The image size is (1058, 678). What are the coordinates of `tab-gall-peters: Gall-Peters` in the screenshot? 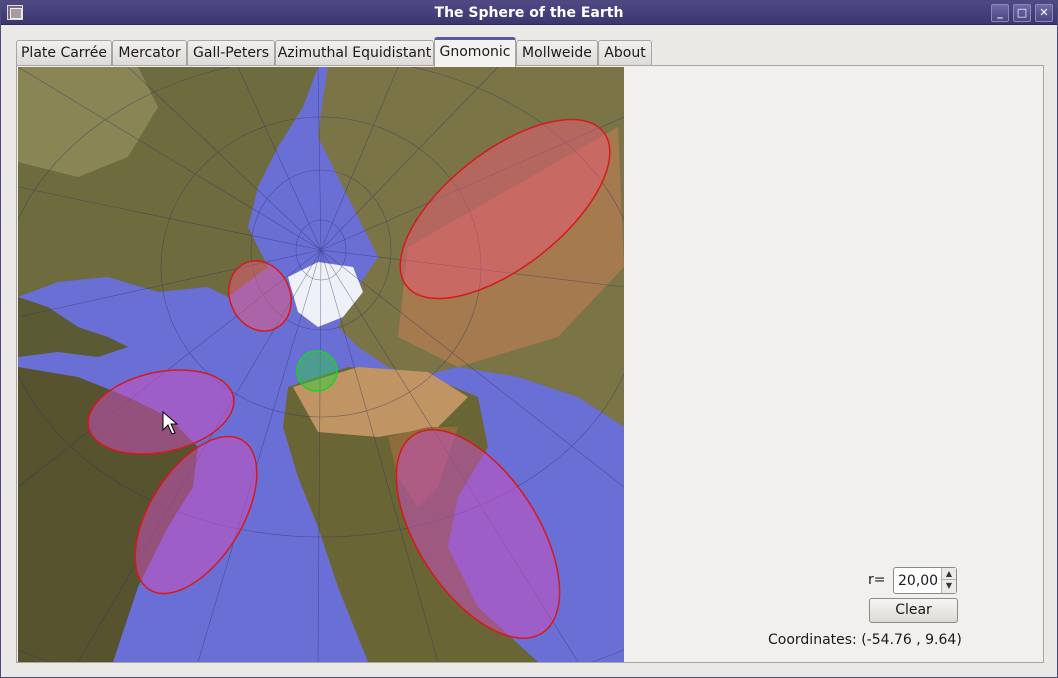 It's located at (231, 53).